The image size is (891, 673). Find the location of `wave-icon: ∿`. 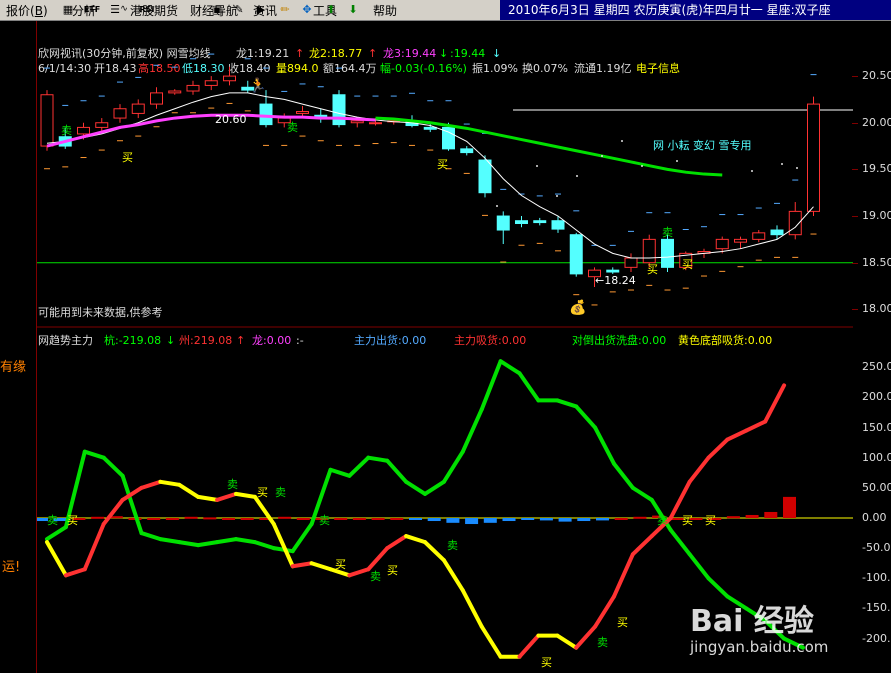

wave-icon: ∿ is located at coordinates (124, 9).